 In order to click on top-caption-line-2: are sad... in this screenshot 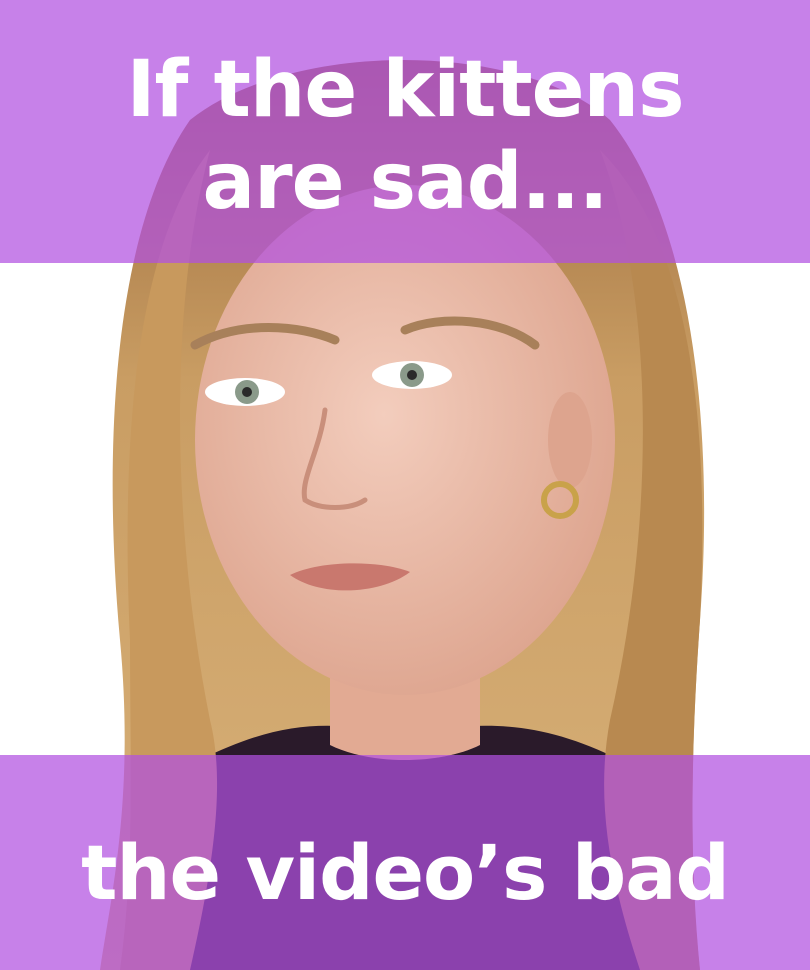, I will do `click(405, 181)`.